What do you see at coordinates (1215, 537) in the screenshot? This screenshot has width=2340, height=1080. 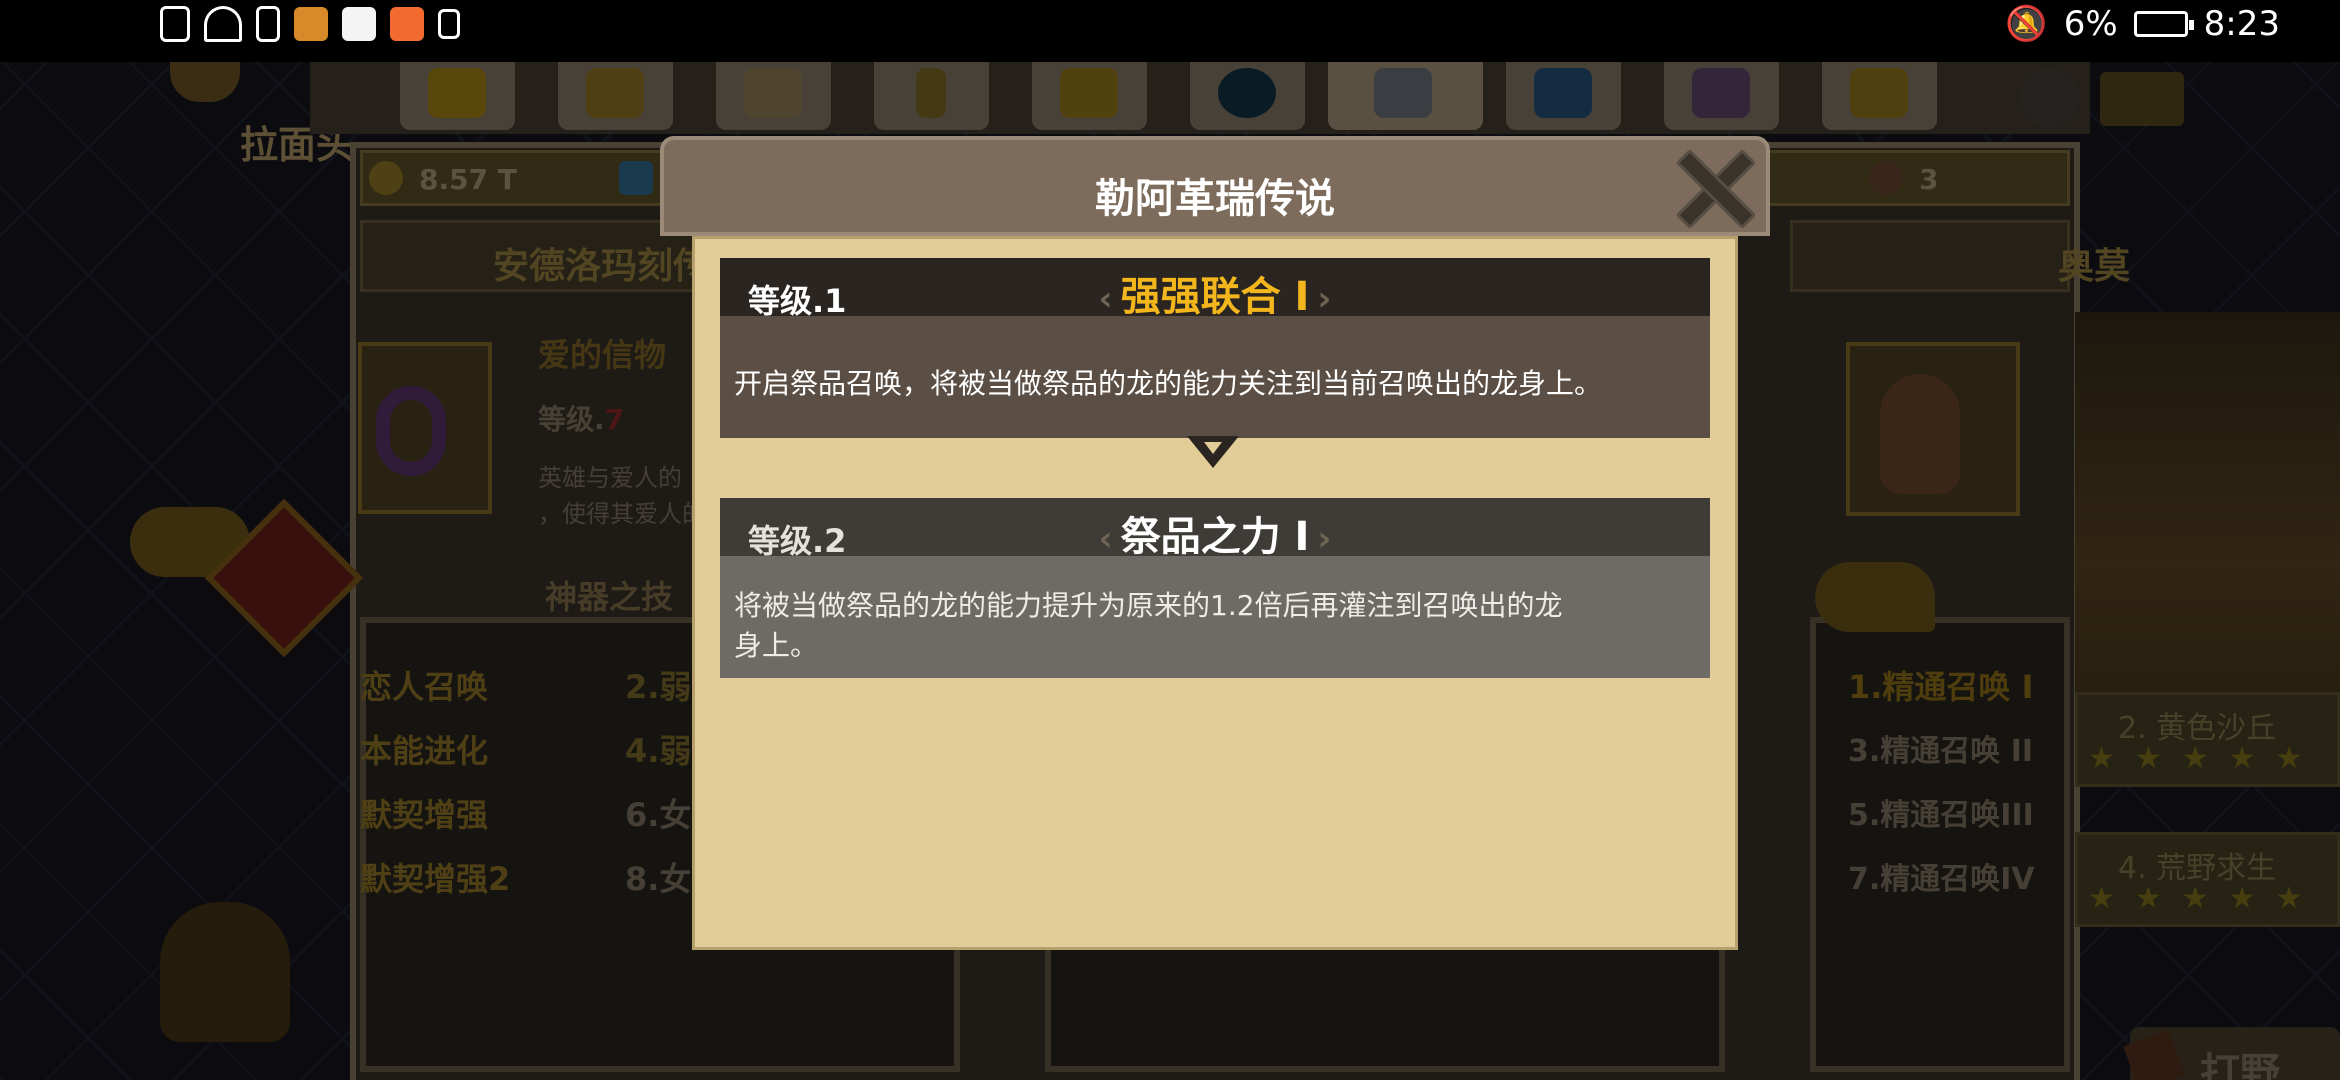 I see `level-2-name: 祭品之力 I` at bounding box center [1215, 537].